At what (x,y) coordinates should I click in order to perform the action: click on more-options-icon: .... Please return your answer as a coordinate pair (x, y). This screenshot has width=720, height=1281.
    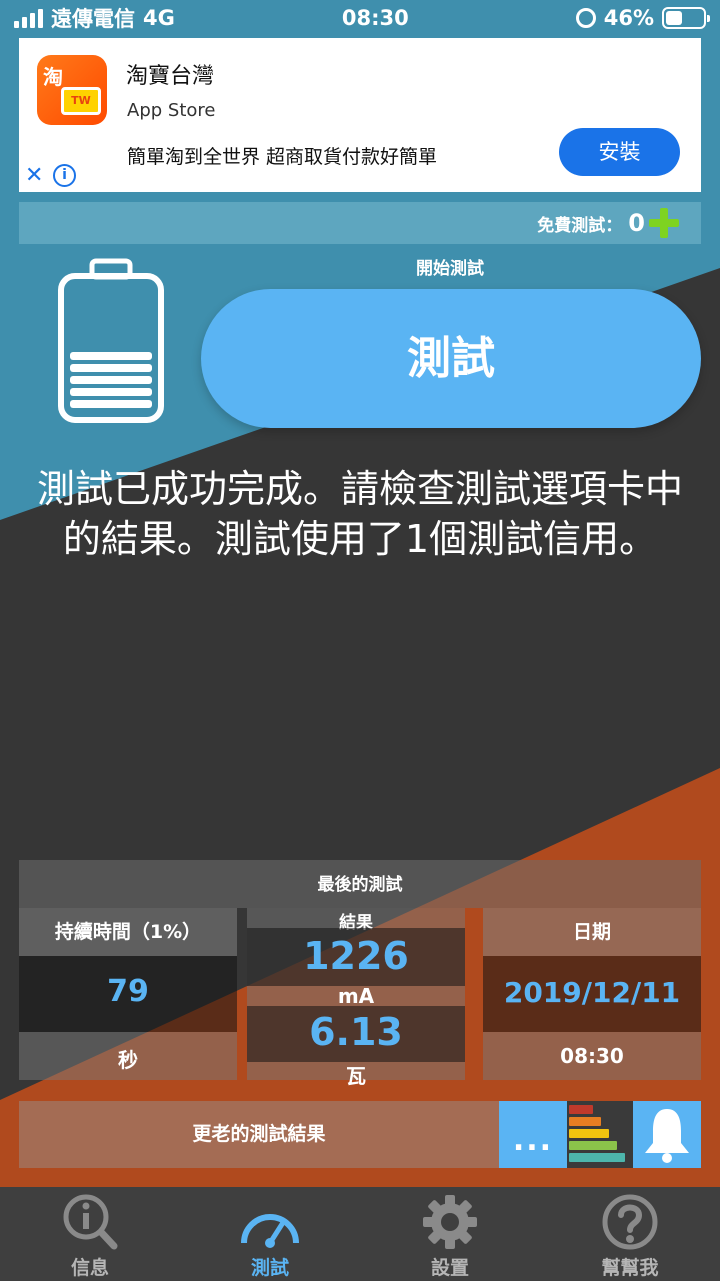
    Looking at the image, I should click on (533, 1134).